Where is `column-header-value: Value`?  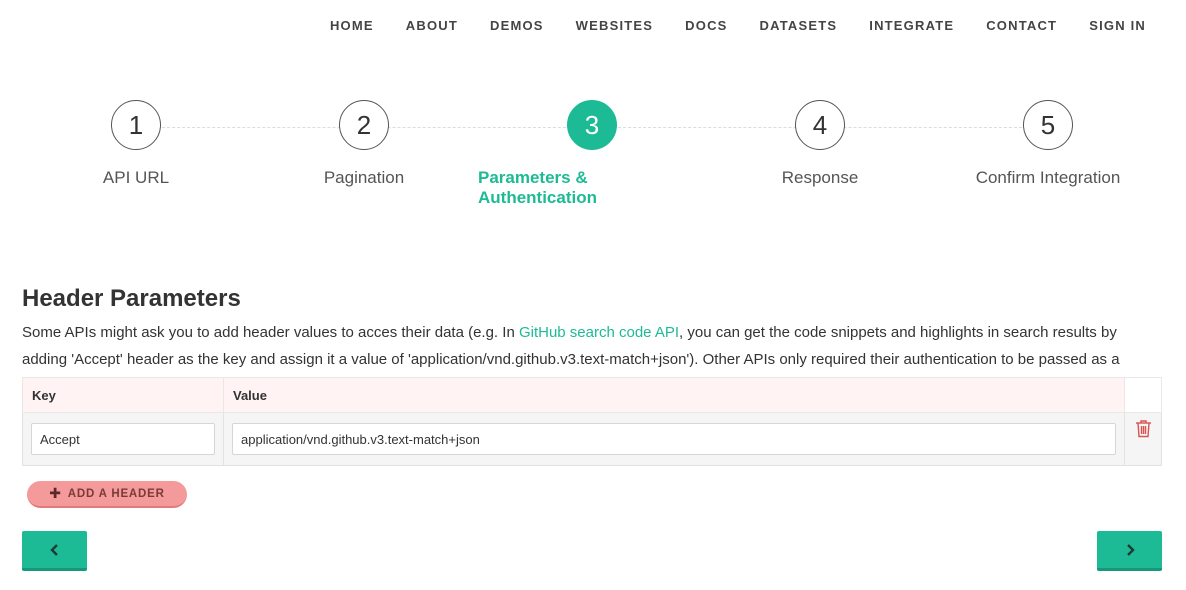 column-header-value: Value is located at coordinates (674, 395).